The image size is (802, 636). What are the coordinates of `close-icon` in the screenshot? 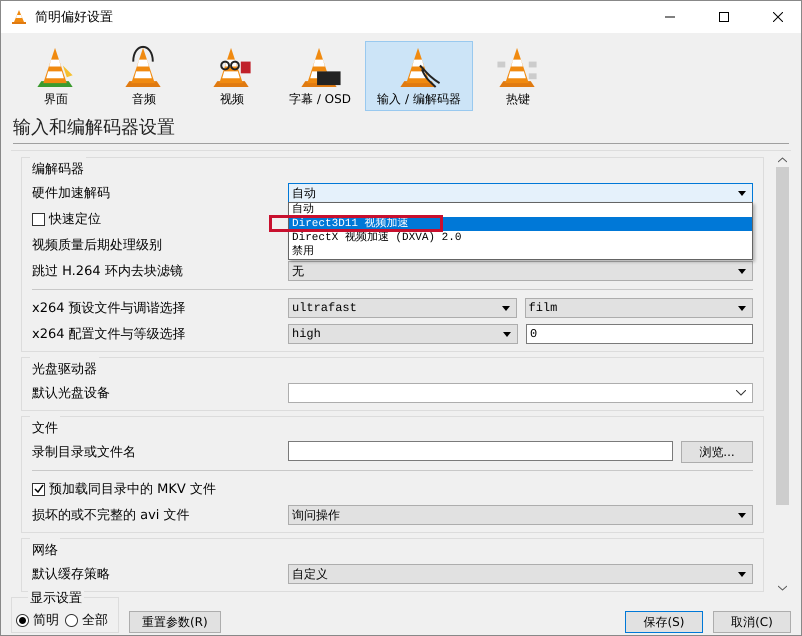 It's located at (778, 17).